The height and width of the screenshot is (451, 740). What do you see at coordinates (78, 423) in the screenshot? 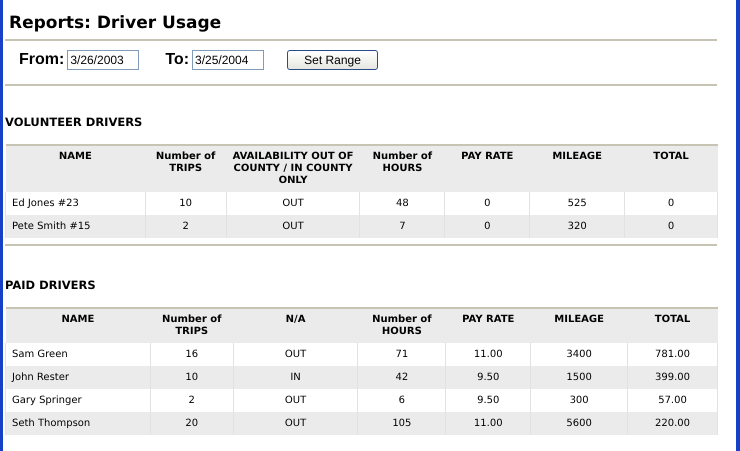
I see `table-cell: Seth Thompson` at bounding box center [78, 423].